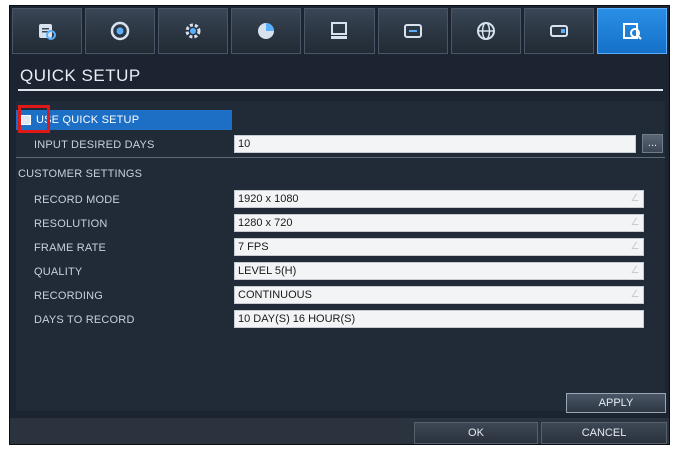 This screenshot has height=450, width=680. I want to click on days-to-record-label: DAYS TO RECORD, so click(84, 320).